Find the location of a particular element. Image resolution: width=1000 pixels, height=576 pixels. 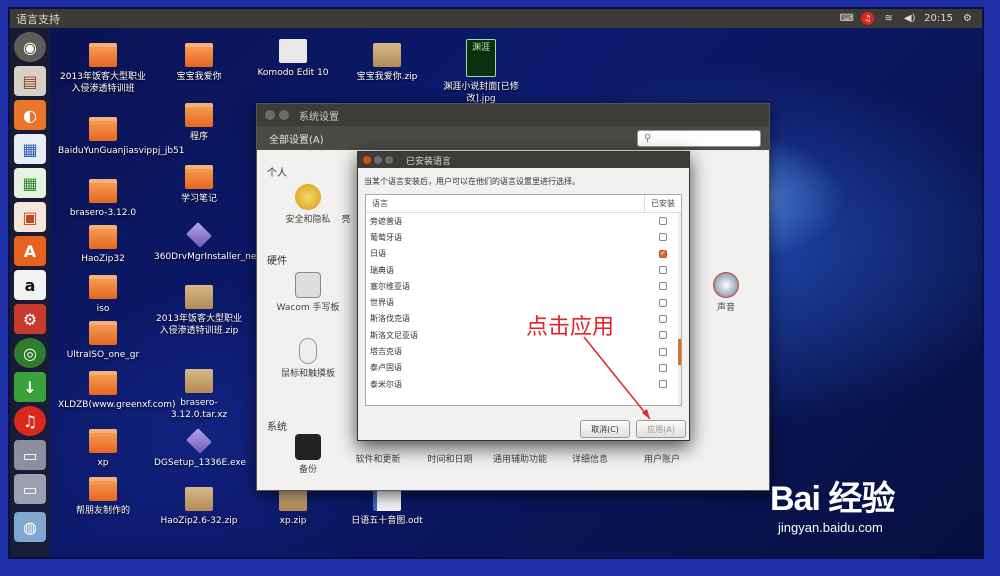

baidu-jingyan-watermark: Bai 经验 jingyan.baidu.com is located at coordinates (870, 514).